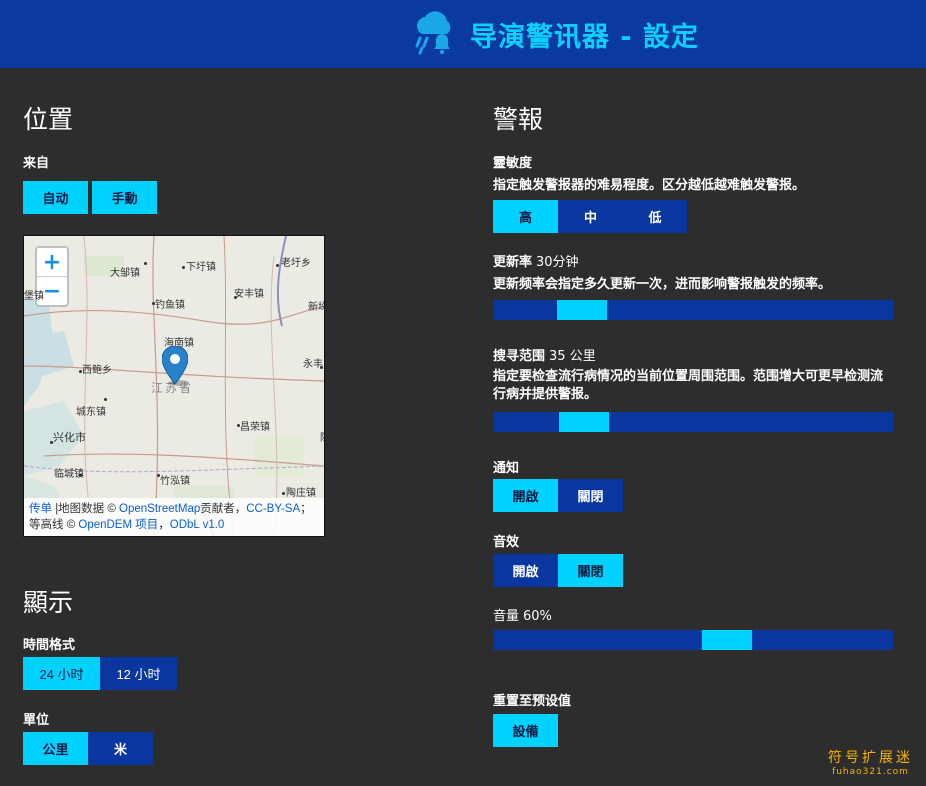 The image size is (926, 786). What do you see at coordinates (164, 525) in the screenshot?
I see `attribution-text: ，` at bounding box center [164, 525].